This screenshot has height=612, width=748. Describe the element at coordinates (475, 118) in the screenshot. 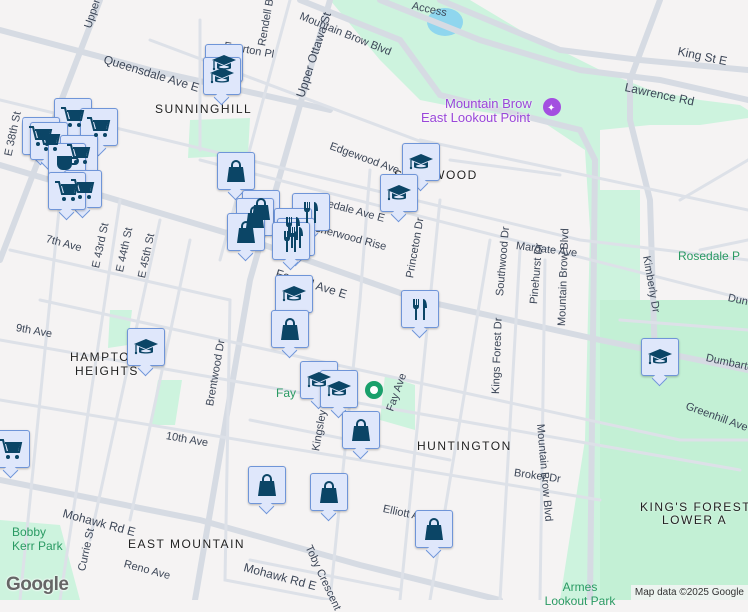

I see `lookout-label-2: East Lookout Point` at that location.